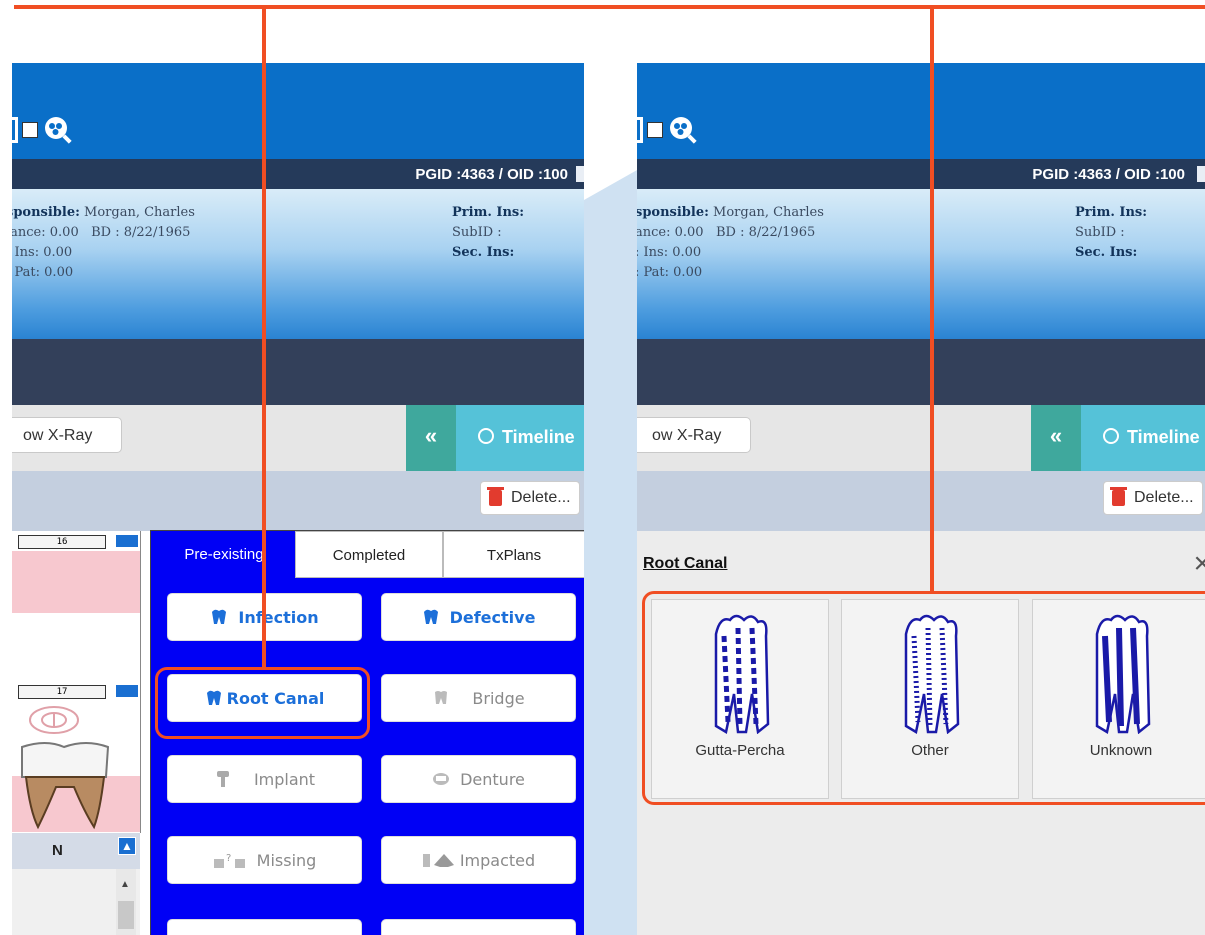  I want to click on close-icon: ×, so click(1199, 564).